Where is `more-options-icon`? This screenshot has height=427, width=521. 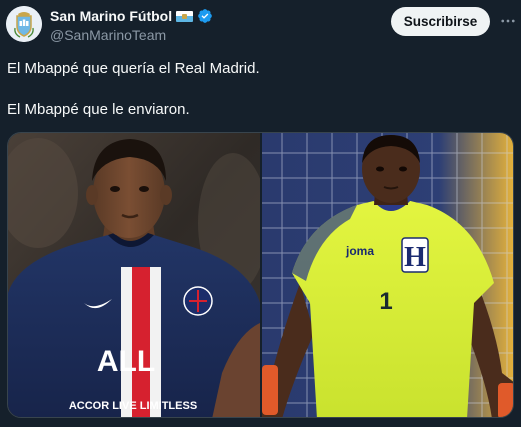 more-options-icon is located at coordinates (508, 21).